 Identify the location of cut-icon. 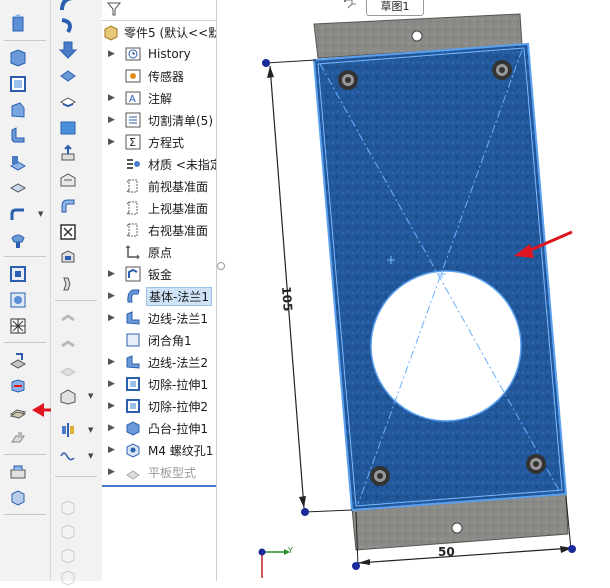
(68, 102).